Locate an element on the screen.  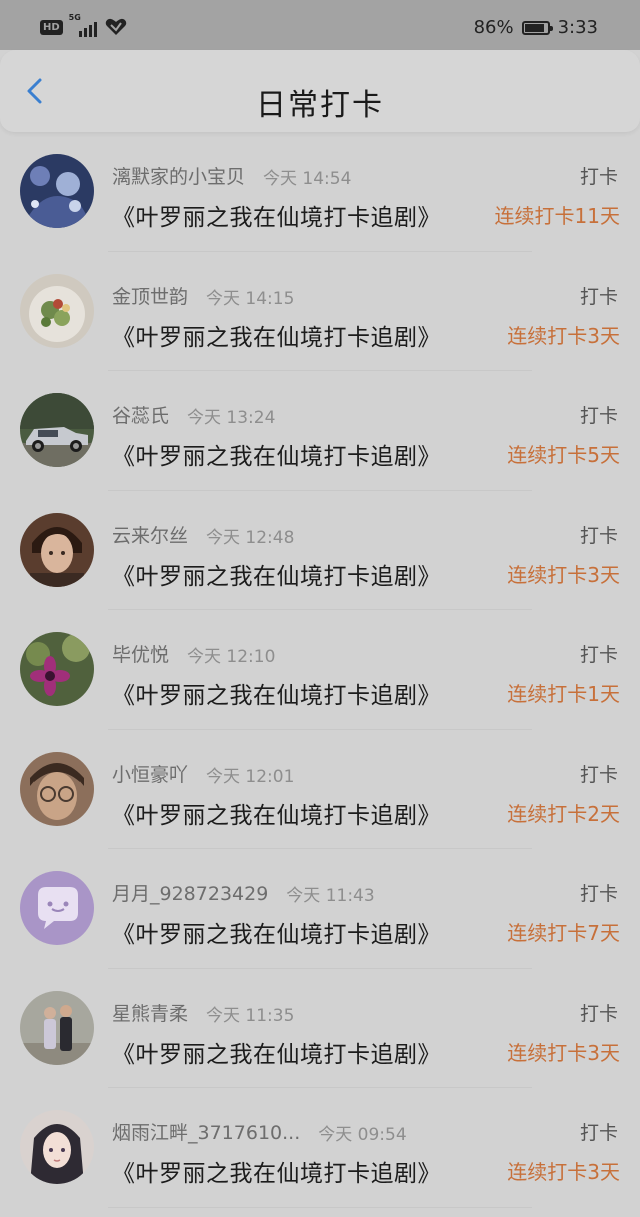
portrait-man-icon is located at coordinates (57, 549).